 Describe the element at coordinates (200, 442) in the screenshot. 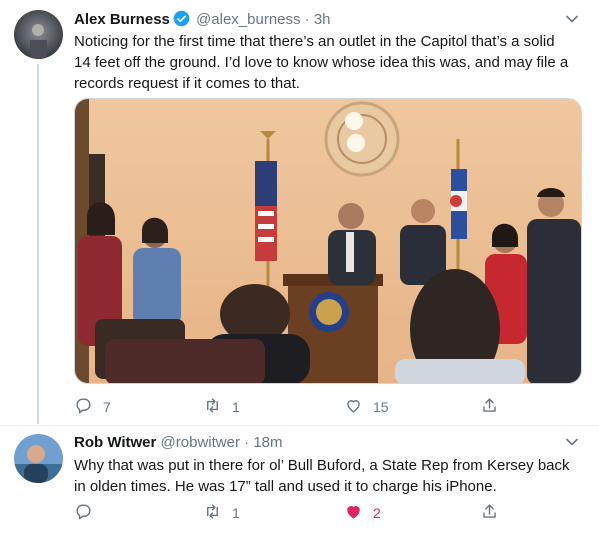

I see `handle: @robwitwer` at that location.